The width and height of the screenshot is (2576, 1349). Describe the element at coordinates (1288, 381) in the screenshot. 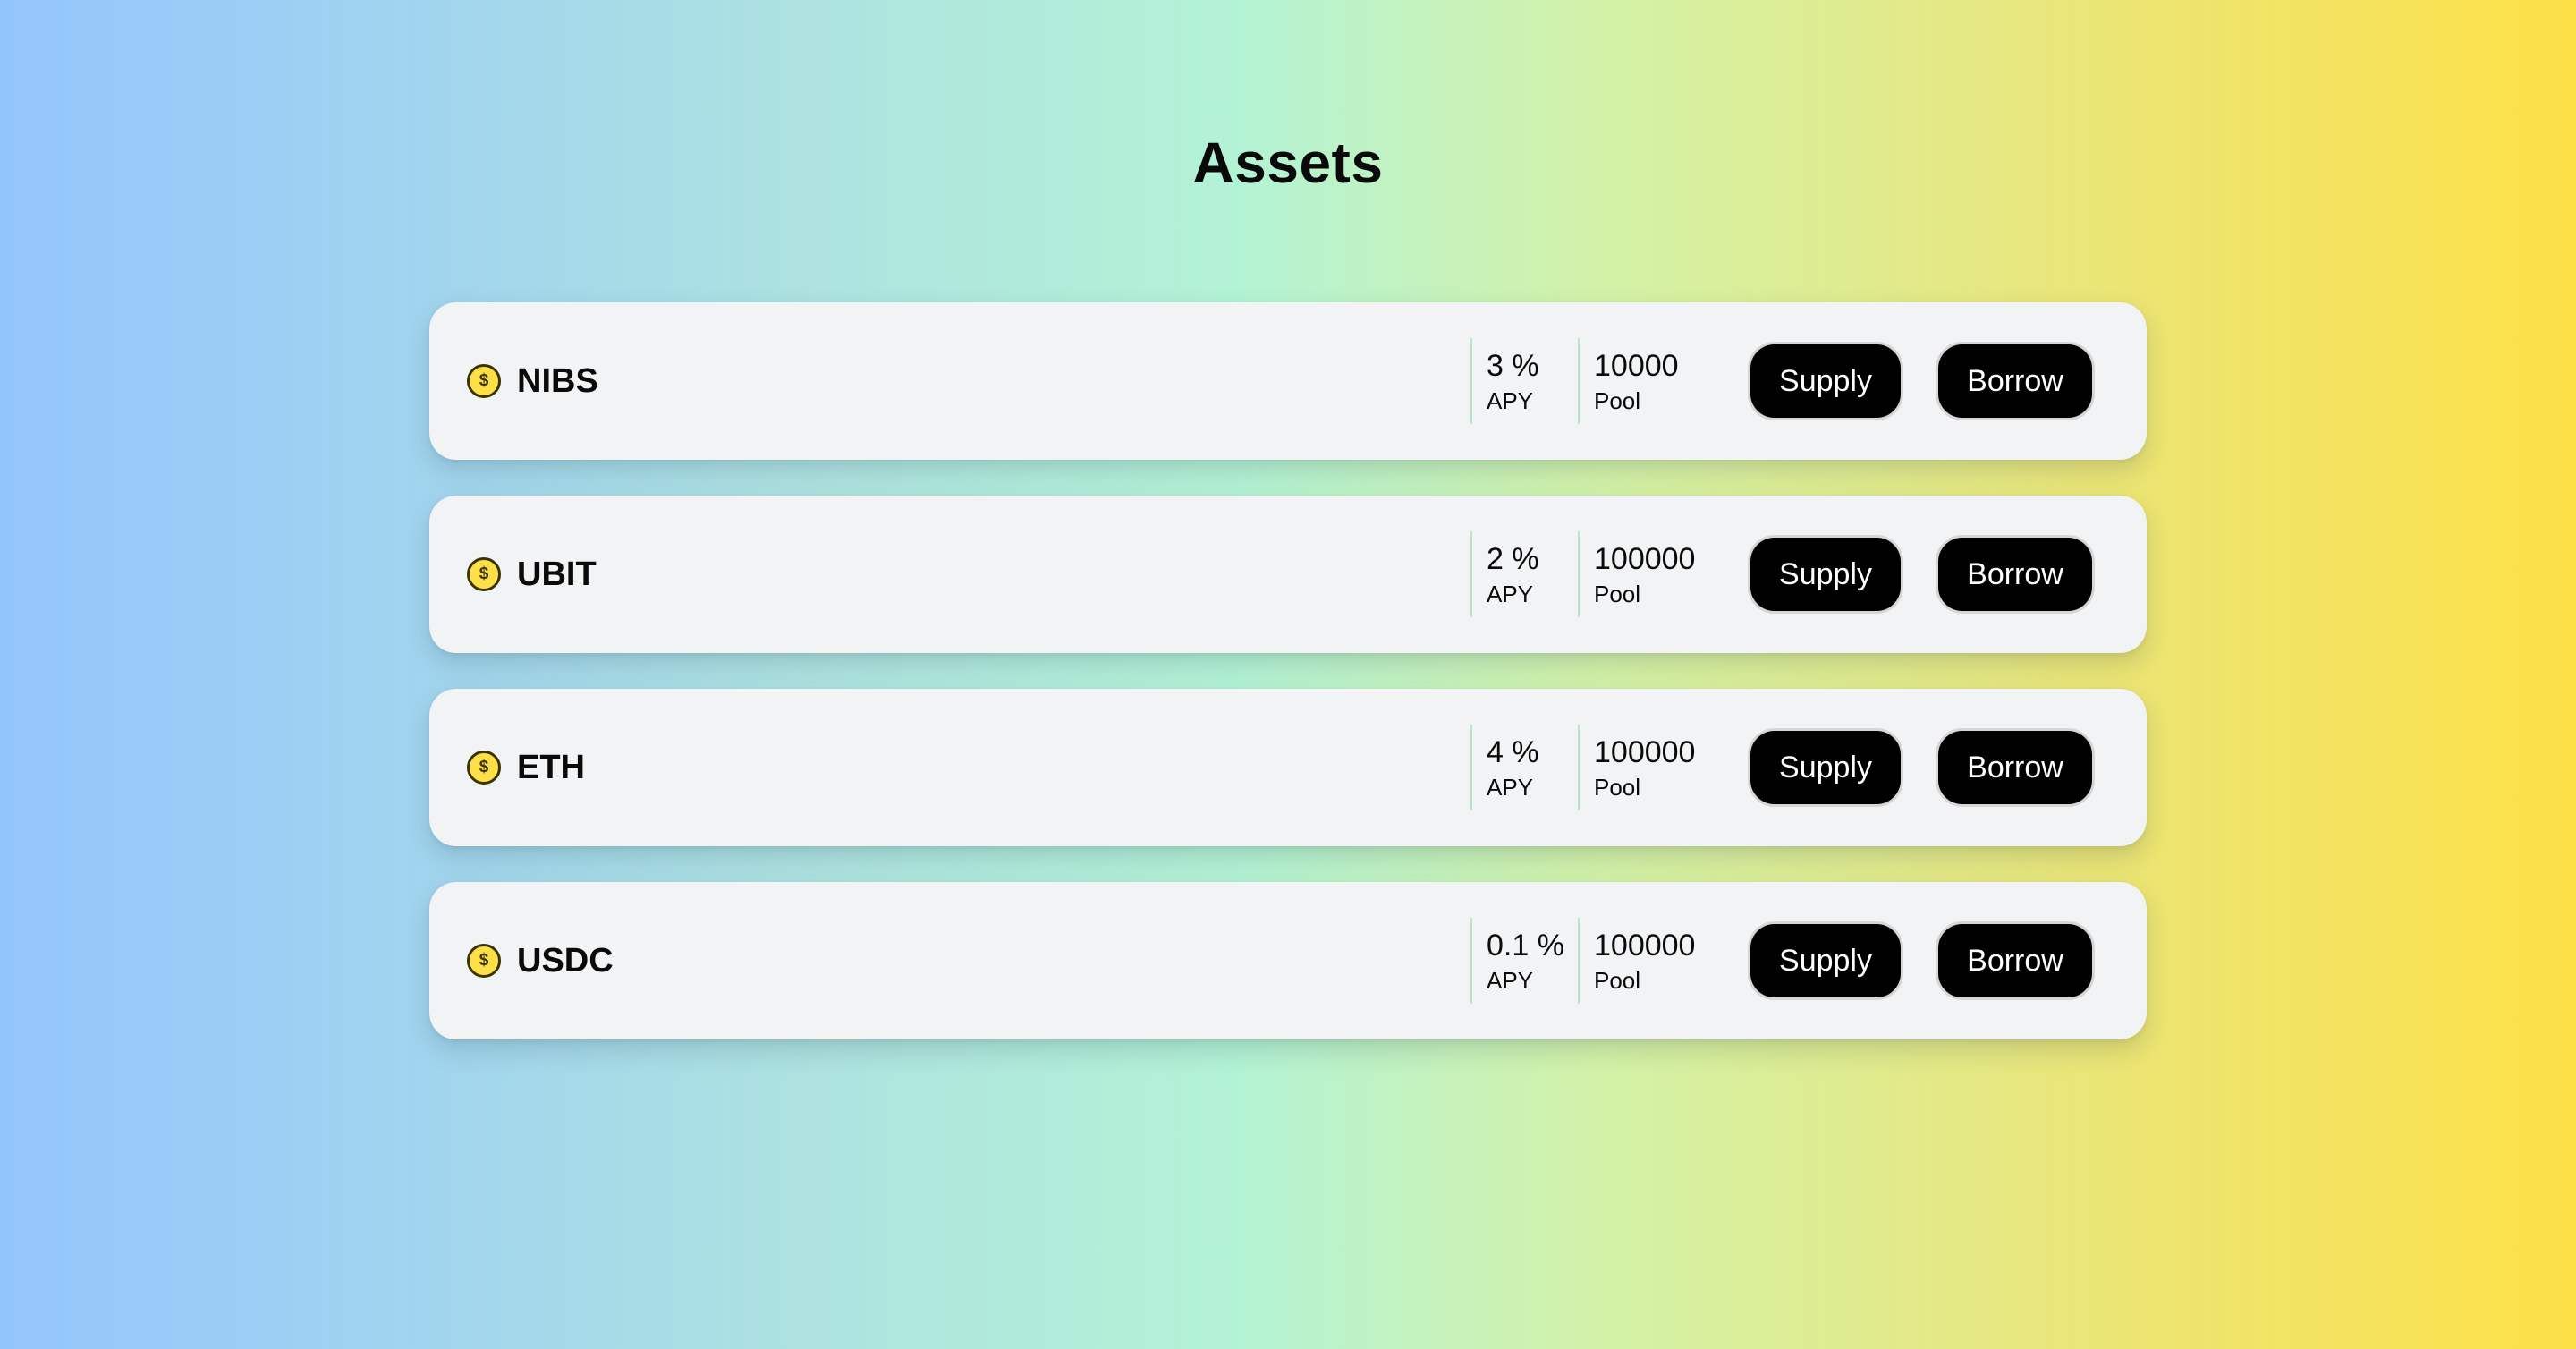

I see `asset-row-nibs: $ NIBS 3 % APY 10000 Pool Supply Borrow` at that location.